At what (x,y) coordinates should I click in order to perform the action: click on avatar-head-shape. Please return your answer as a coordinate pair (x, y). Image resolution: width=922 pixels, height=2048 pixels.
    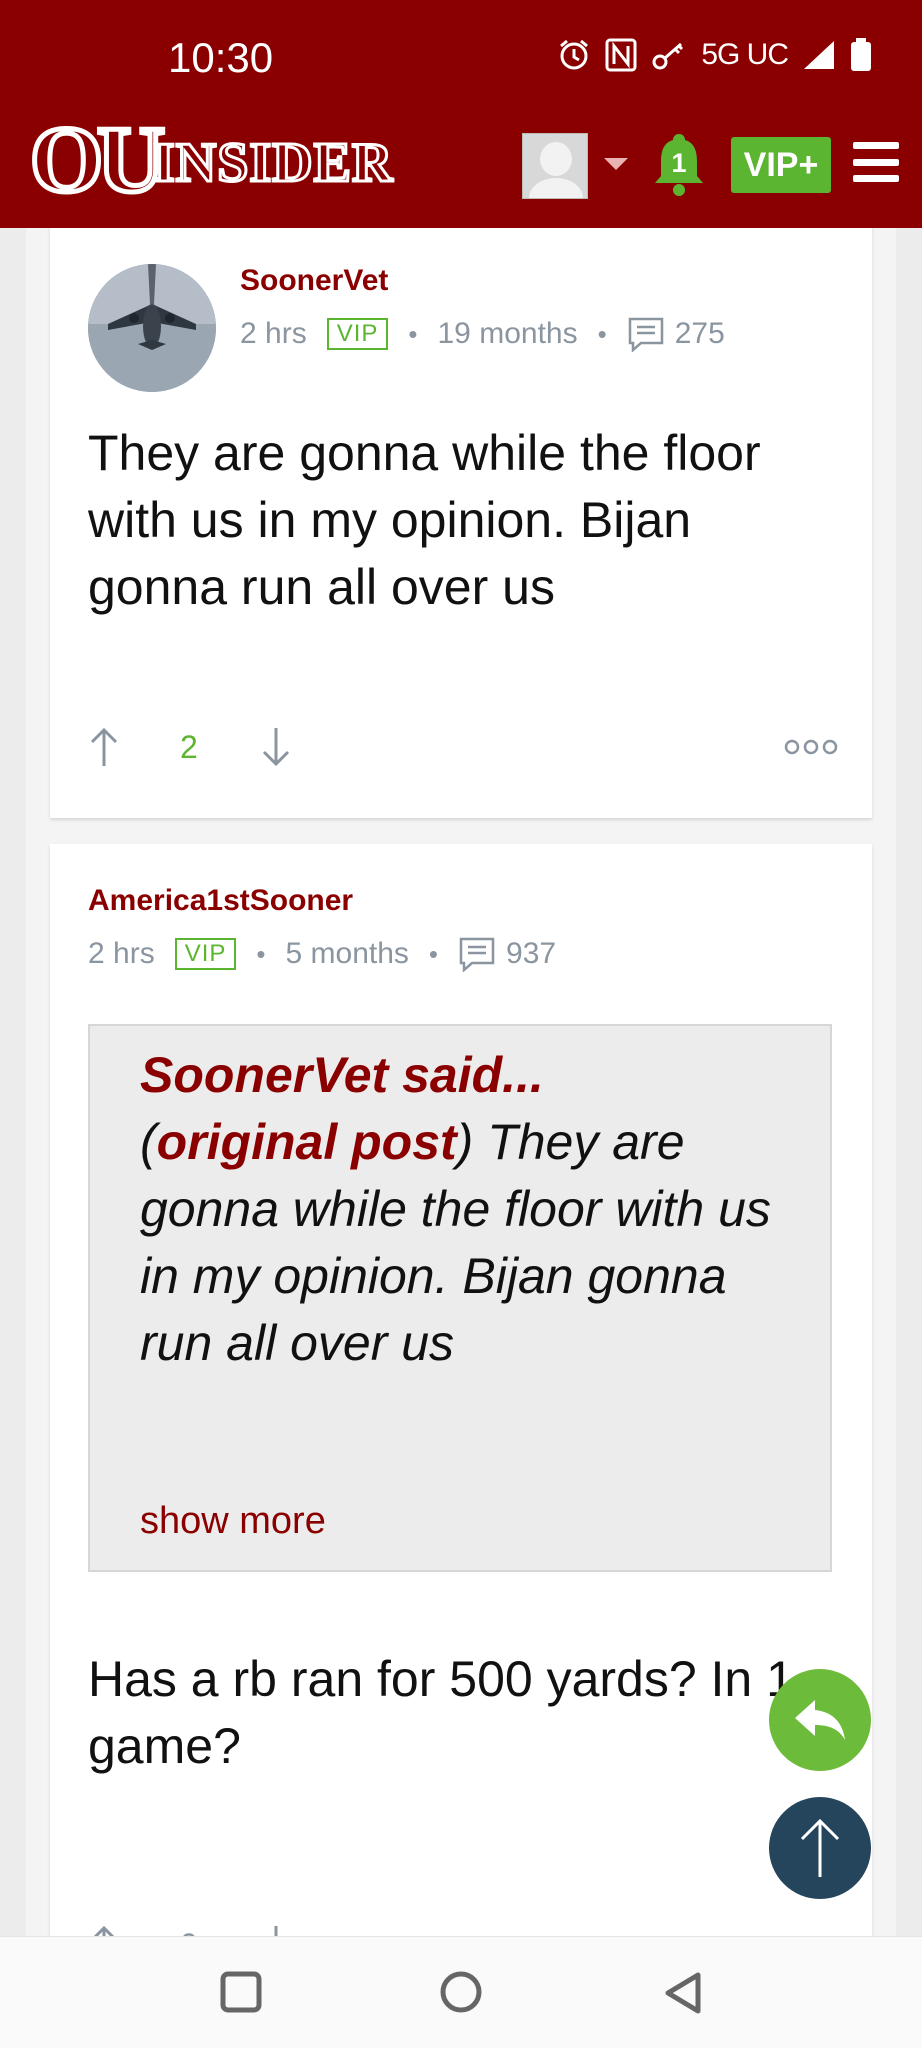
    Looking at the image, I should click on (556, 159).